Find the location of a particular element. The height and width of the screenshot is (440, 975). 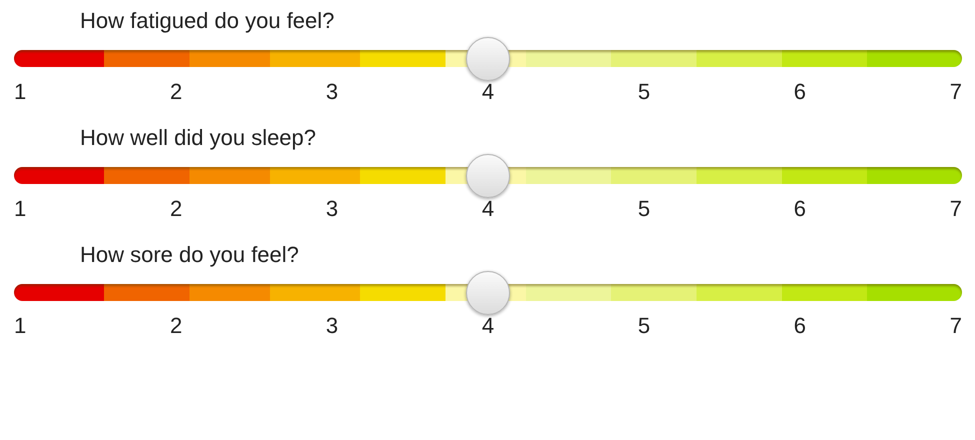

question-label: How well did you sleep? is located at coordinates (199, 138).